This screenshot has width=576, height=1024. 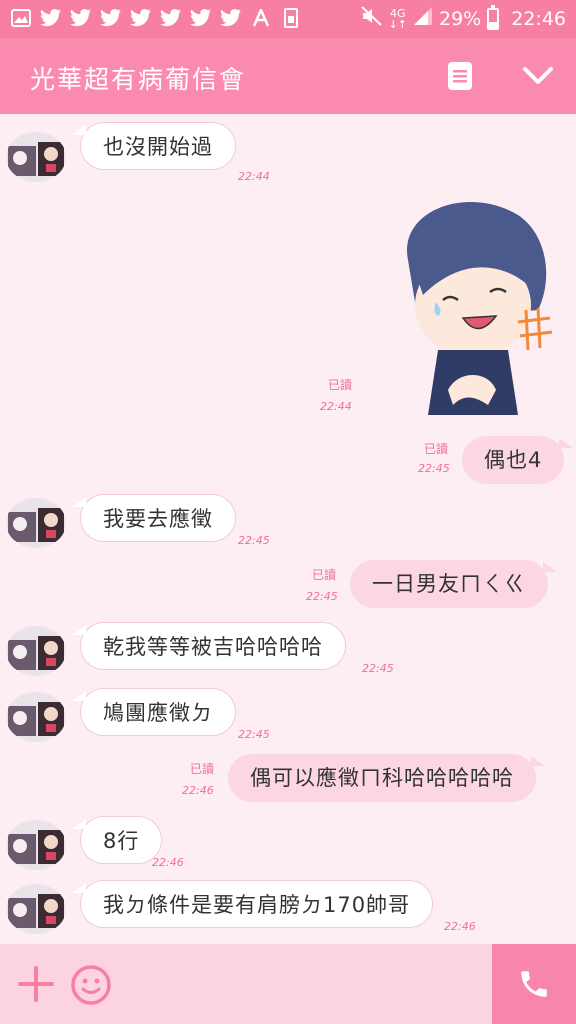 I want to click on status-bar: 4G ↓↑ 29% 22:46, so click(x=288, y=19).